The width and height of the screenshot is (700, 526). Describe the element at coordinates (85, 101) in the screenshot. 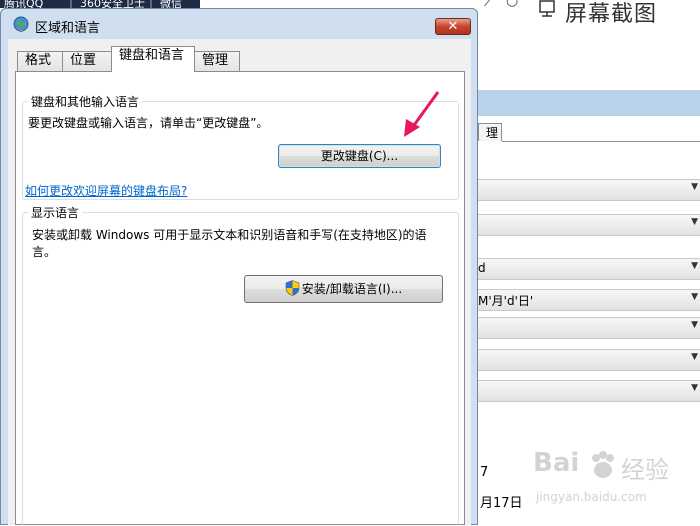

I see `keyboard-group-title: 键盘和其他输入语言` at that location.